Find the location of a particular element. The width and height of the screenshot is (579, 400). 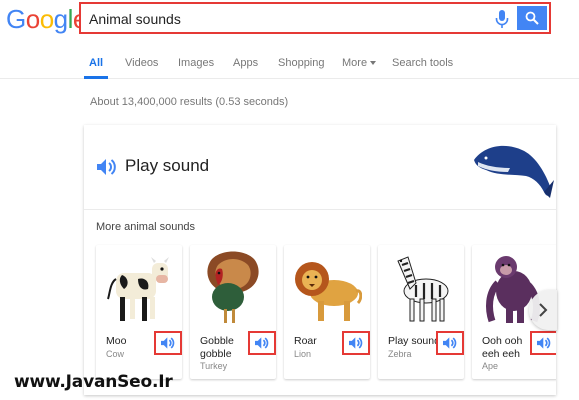

play-sound-label: Play sound is located at coordinates (167, 166).